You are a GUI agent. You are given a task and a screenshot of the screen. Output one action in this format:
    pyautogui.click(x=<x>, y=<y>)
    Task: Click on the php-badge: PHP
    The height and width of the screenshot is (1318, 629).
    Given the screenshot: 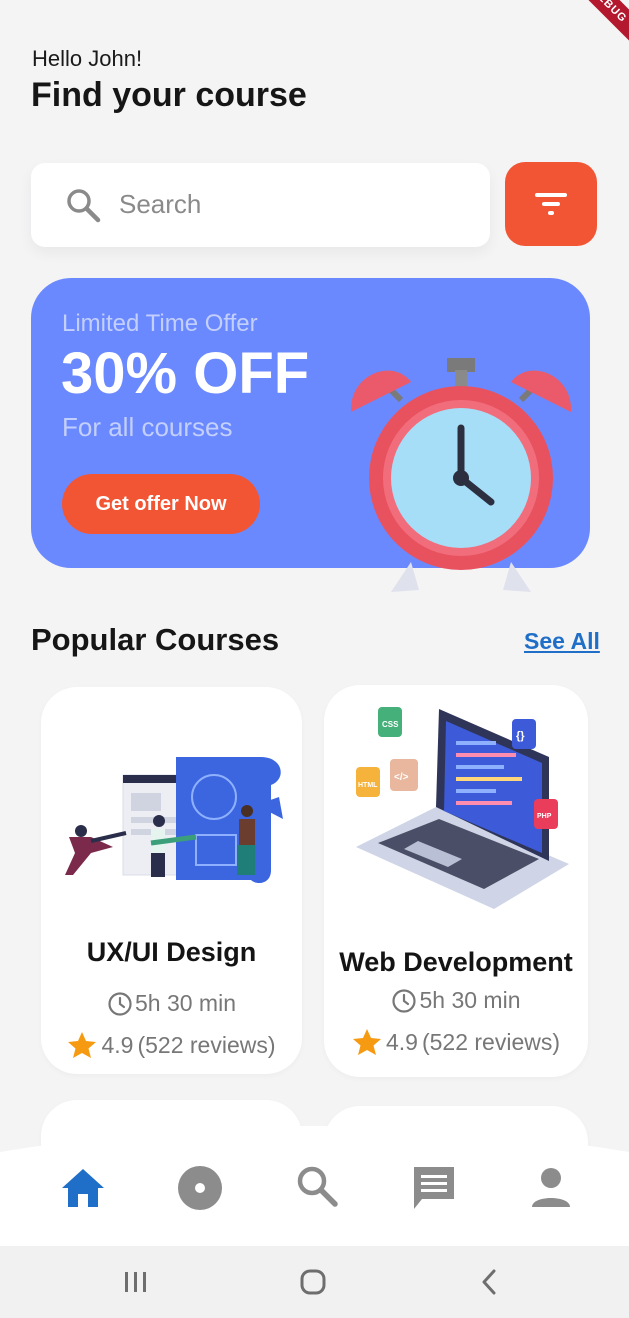 What is the action you would take?
    pyautogui.click(x=544, y=816)
    